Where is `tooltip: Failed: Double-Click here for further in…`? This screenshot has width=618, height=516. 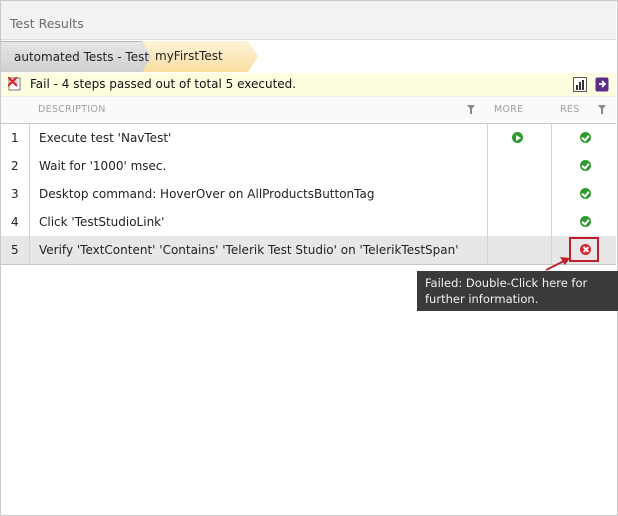 tooltip: Failed: Double-Click here for further in… is located at coordinates (517, 291).